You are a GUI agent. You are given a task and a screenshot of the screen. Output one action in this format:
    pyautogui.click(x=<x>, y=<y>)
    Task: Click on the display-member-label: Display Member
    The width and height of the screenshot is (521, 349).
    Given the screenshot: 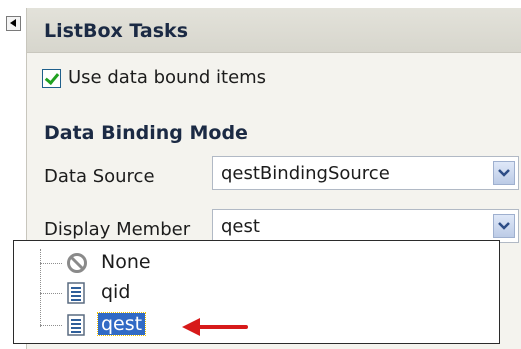 What is the action you would take?
    pyautogui.click(x=117, y=229)
    